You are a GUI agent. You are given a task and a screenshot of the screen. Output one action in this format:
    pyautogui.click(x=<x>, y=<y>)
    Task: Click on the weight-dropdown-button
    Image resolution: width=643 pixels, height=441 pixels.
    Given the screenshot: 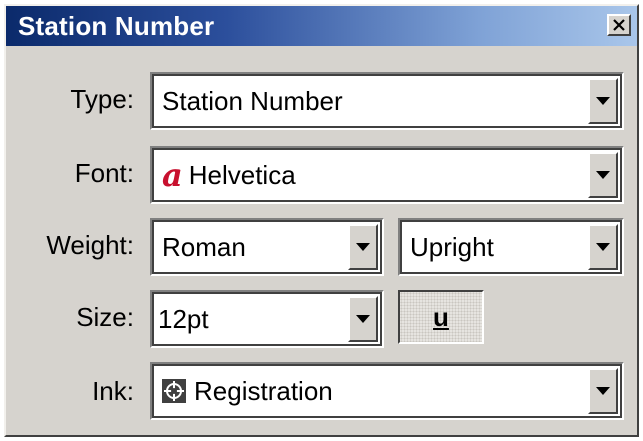 What is the action you would take?
    pyautogui.click(x=363, y=247)
    